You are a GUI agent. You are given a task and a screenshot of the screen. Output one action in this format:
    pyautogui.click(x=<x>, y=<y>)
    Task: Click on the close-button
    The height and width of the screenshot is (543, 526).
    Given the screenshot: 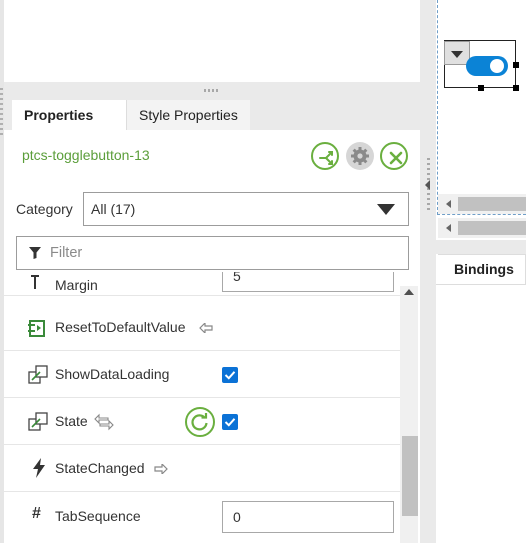 What is the action you would take?
    pyautogui.click(x=394, y=156)
    